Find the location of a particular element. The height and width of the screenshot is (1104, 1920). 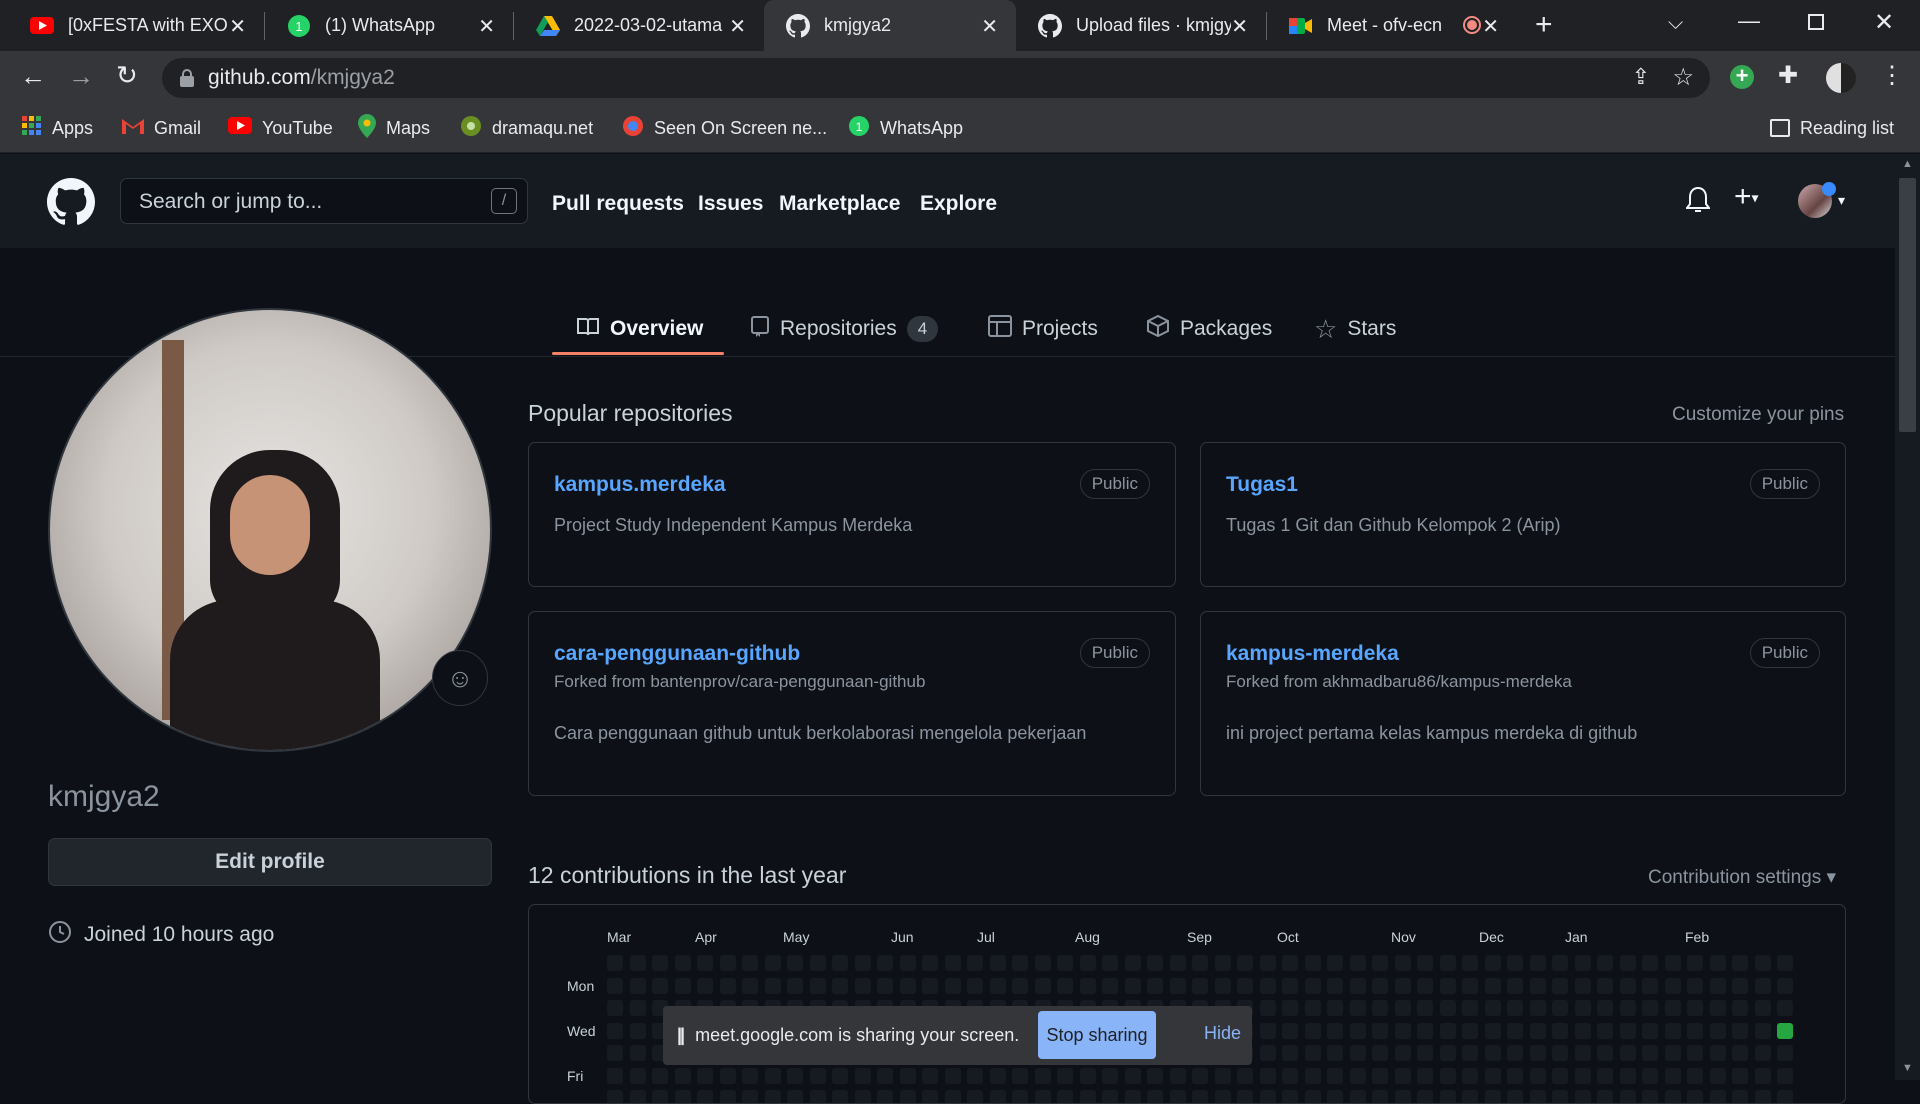

close-icon: ✕ is located at coordinates (1239, 26).